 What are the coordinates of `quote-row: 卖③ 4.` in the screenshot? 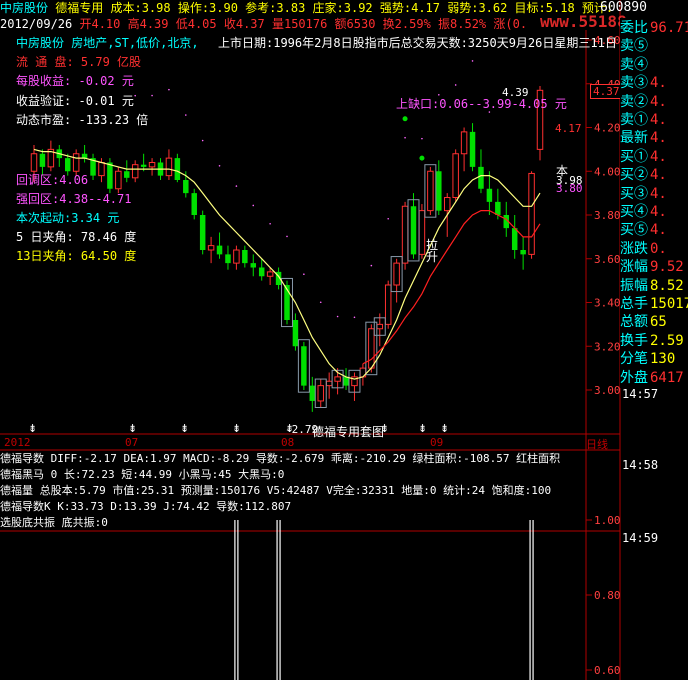 It's located at (643, 83).